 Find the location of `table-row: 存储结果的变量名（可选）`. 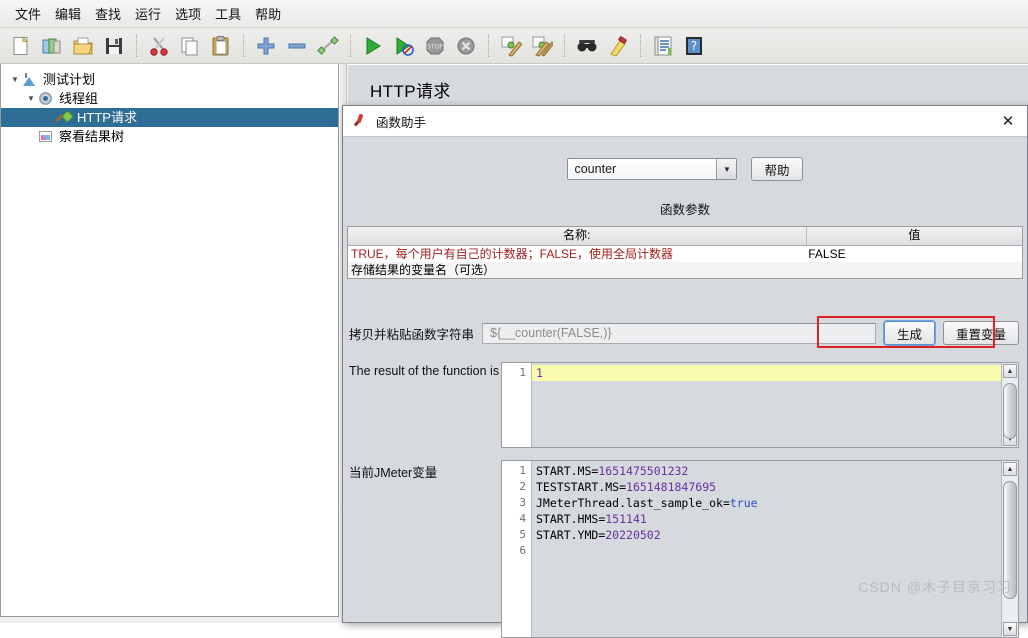

table-row: 存储结果的变量名（可选） is located at coordinates (685, 270).